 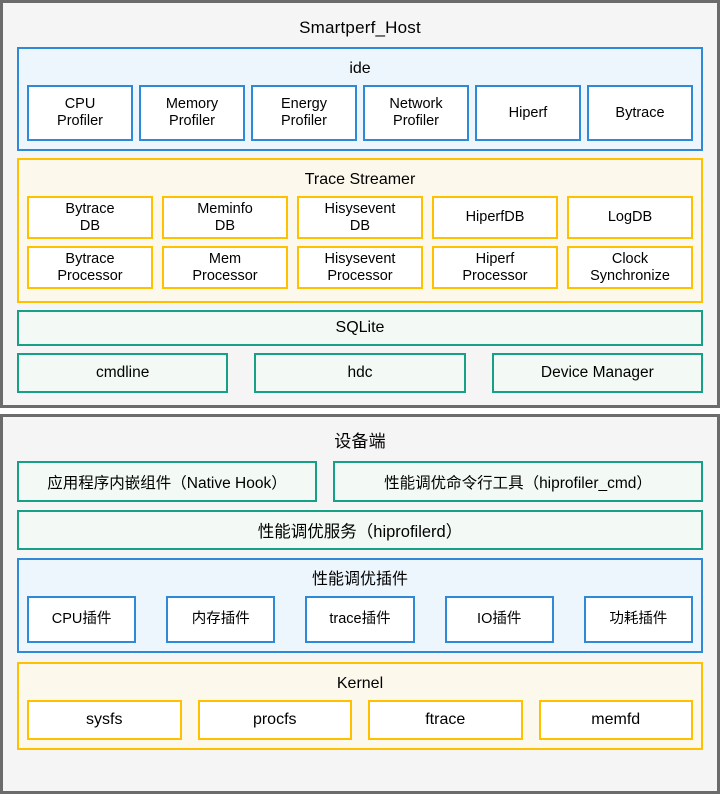 What do you see at coordinates (360, 68) in the screenshot?
I see `group-title-ide: ide` at bounding box center [360, 68].